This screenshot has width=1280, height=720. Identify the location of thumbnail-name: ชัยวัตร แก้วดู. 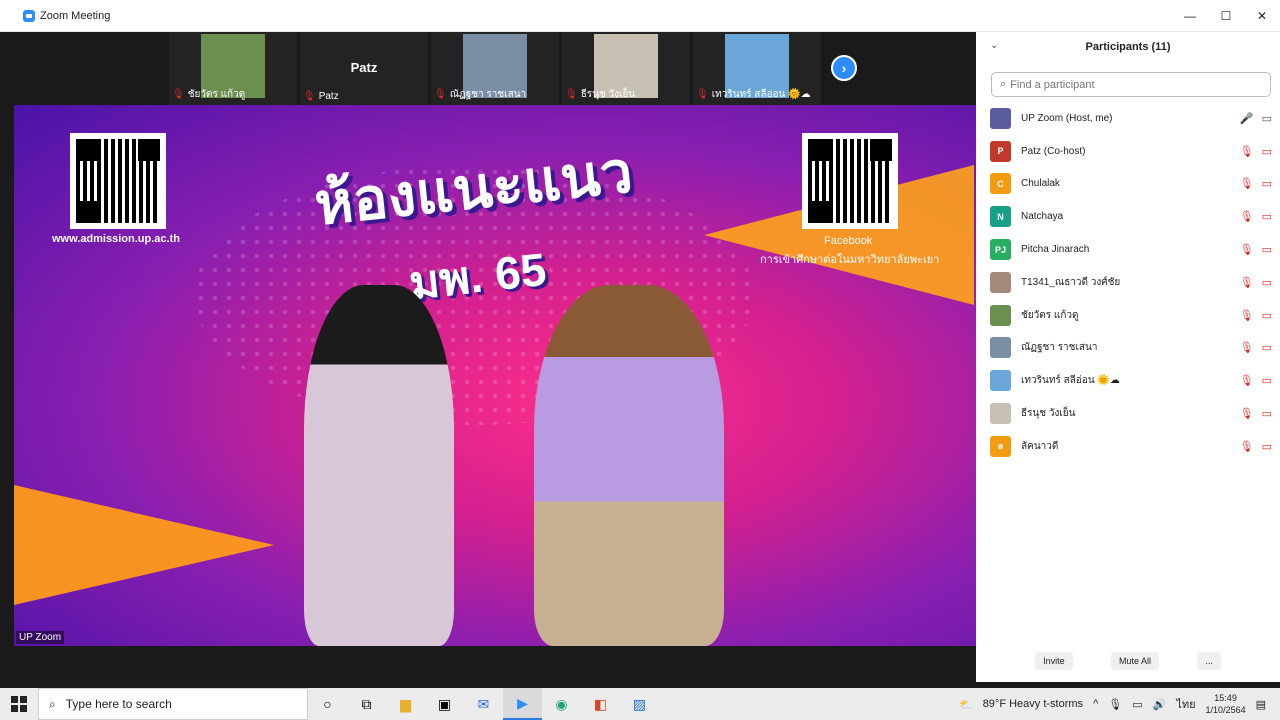
(216, 94).